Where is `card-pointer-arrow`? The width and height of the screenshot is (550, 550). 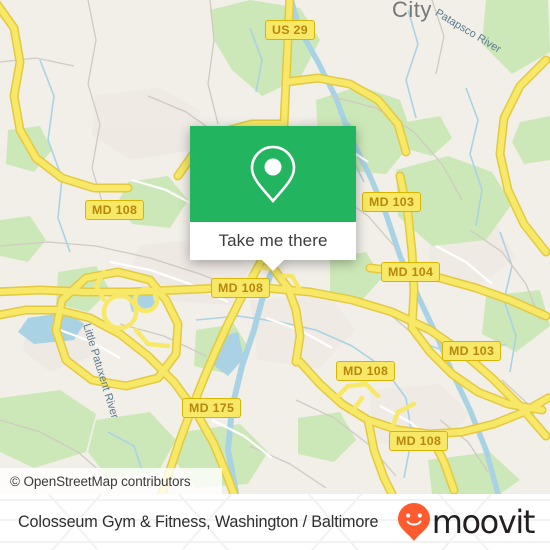 card-pointer-arrow is located at coordinates (273, 265).